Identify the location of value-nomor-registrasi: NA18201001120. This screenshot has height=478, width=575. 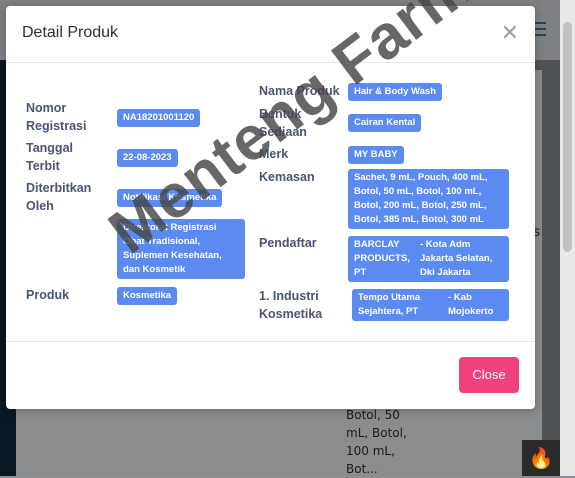
(159, 118).